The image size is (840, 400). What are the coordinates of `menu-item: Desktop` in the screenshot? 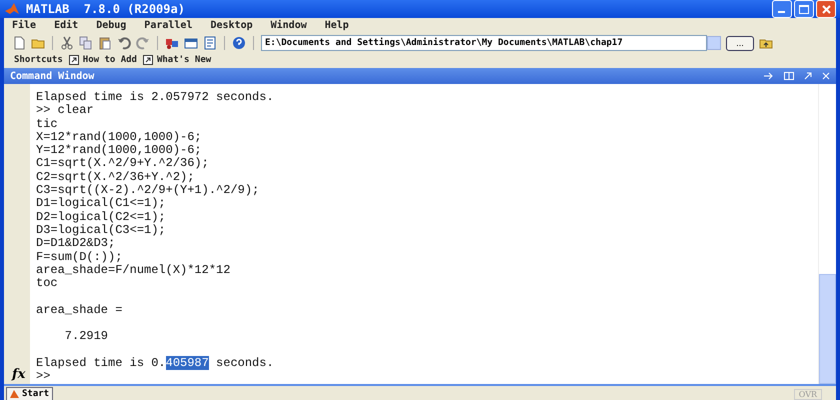 It's located at (231, 27).